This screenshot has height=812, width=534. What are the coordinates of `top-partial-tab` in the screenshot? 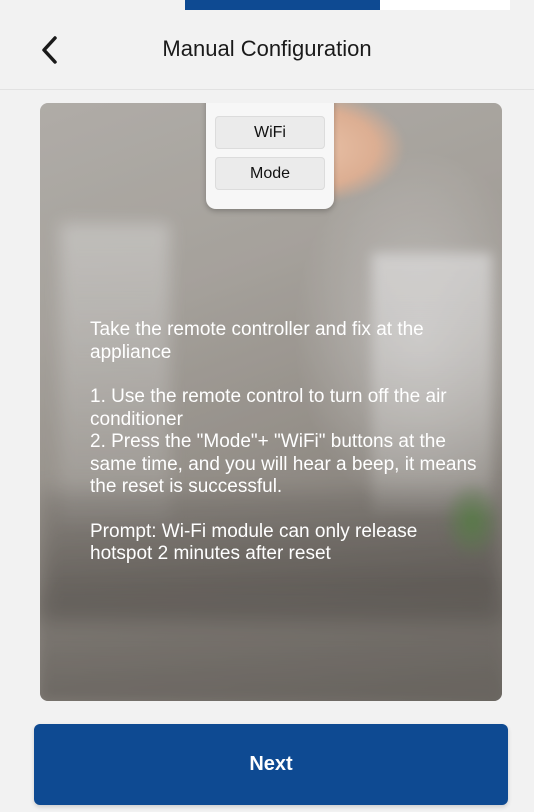 It's located at (445, 5).